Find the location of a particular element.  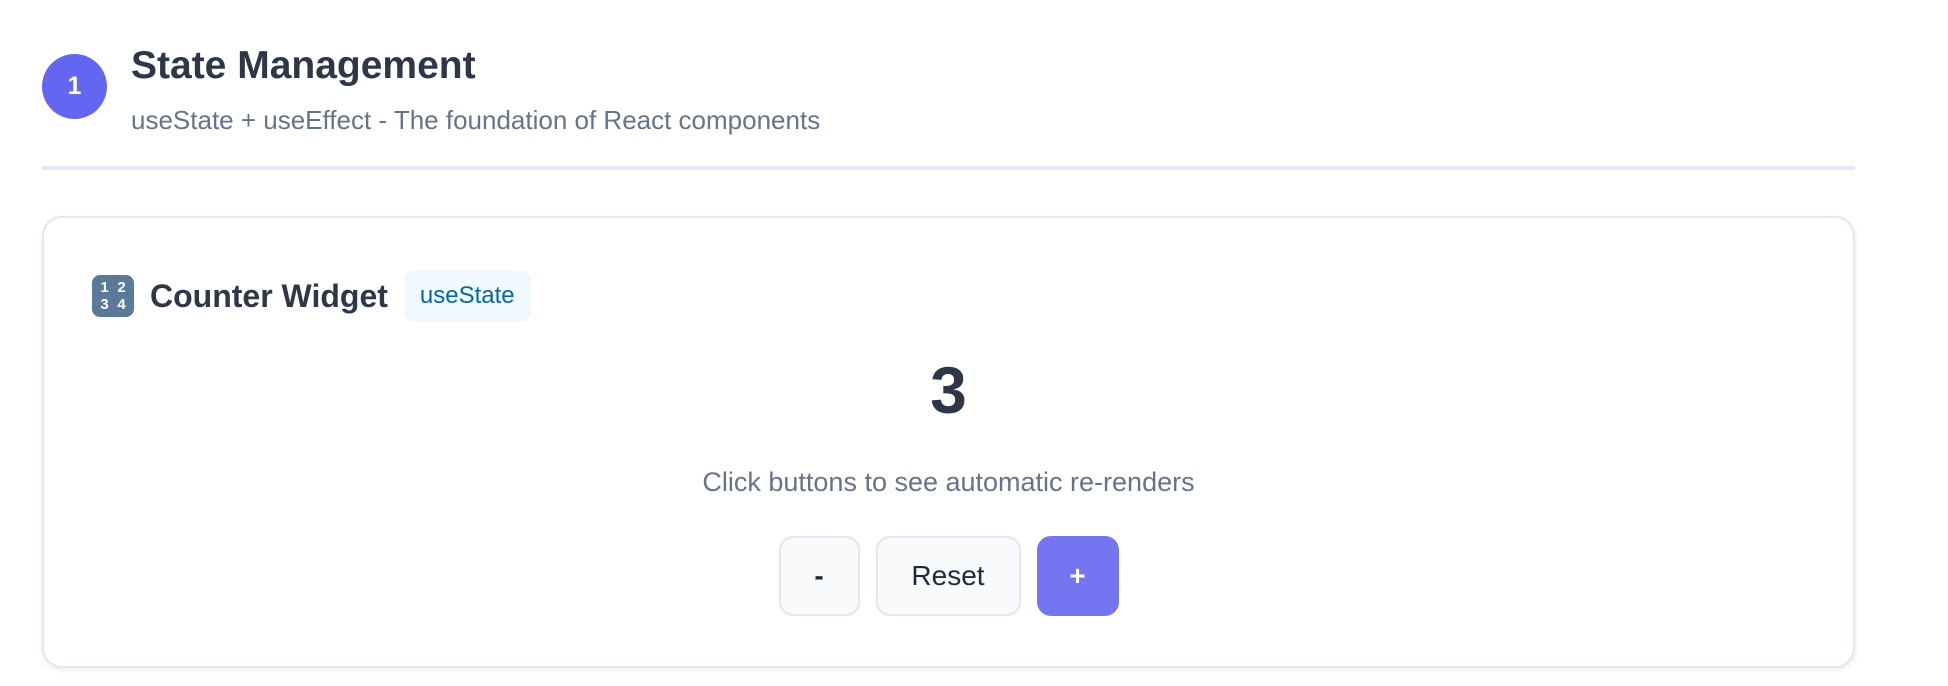

increment-button: + is located at coordinates (1077, 576).